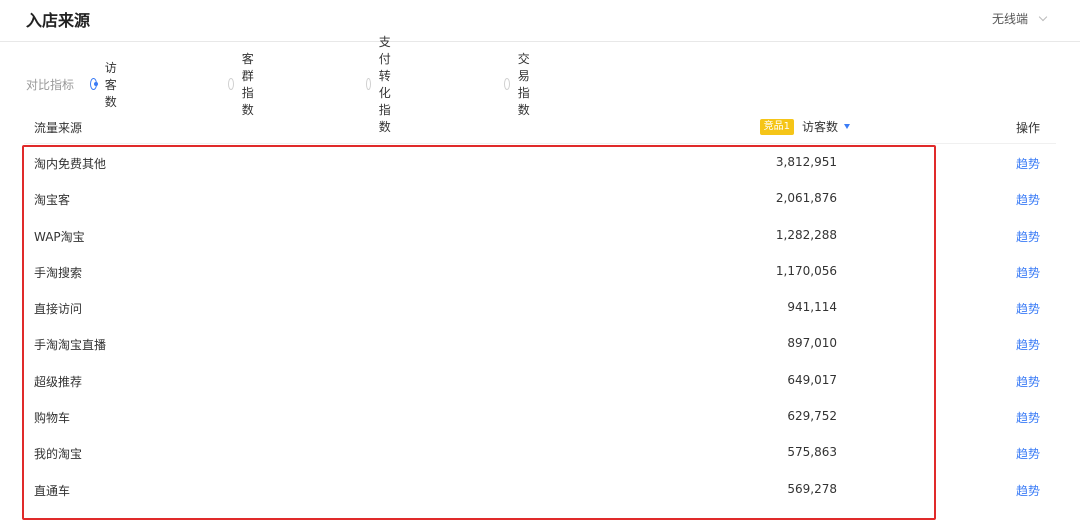 This screenshot has height=522, width=1080. What do you see at coordinates (540, 344) in the screenshot?
I see `table-row: 手淘淘宝直播 897,010 趋势` at bounding box center [540, 344].